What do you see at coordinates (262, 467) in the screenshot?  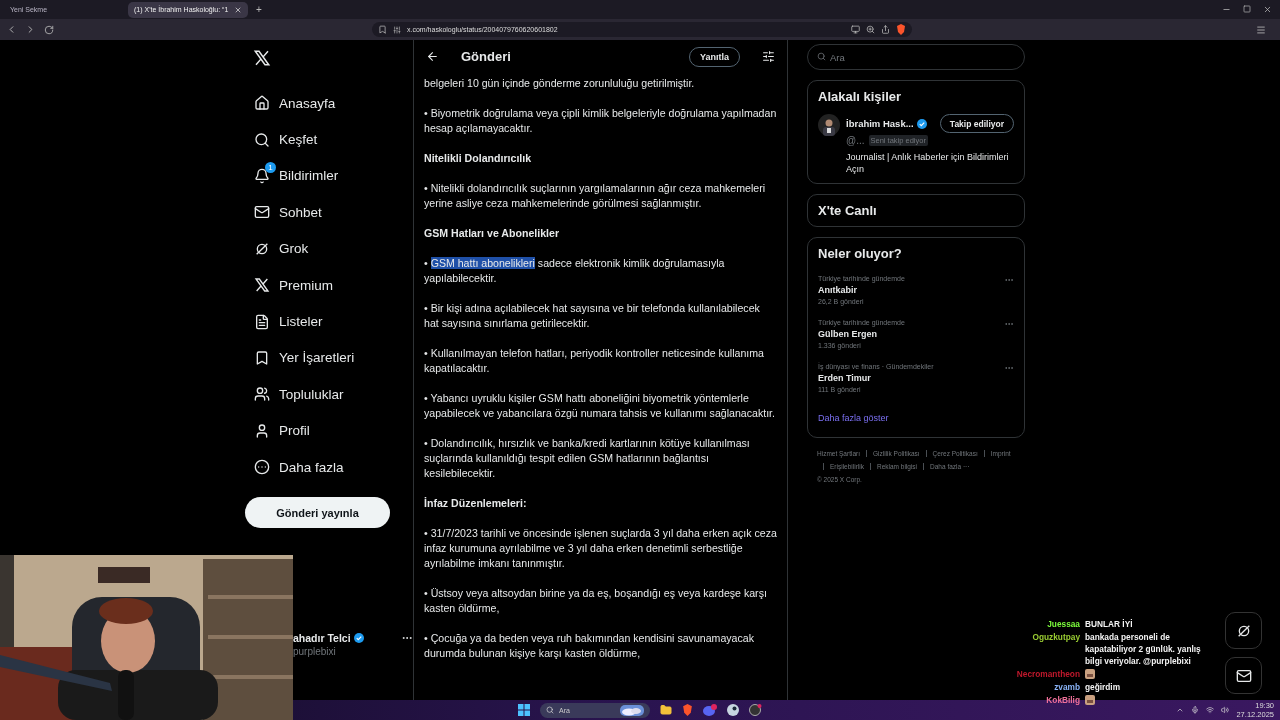 I see `more-icon` at bounding box center [262, 467].